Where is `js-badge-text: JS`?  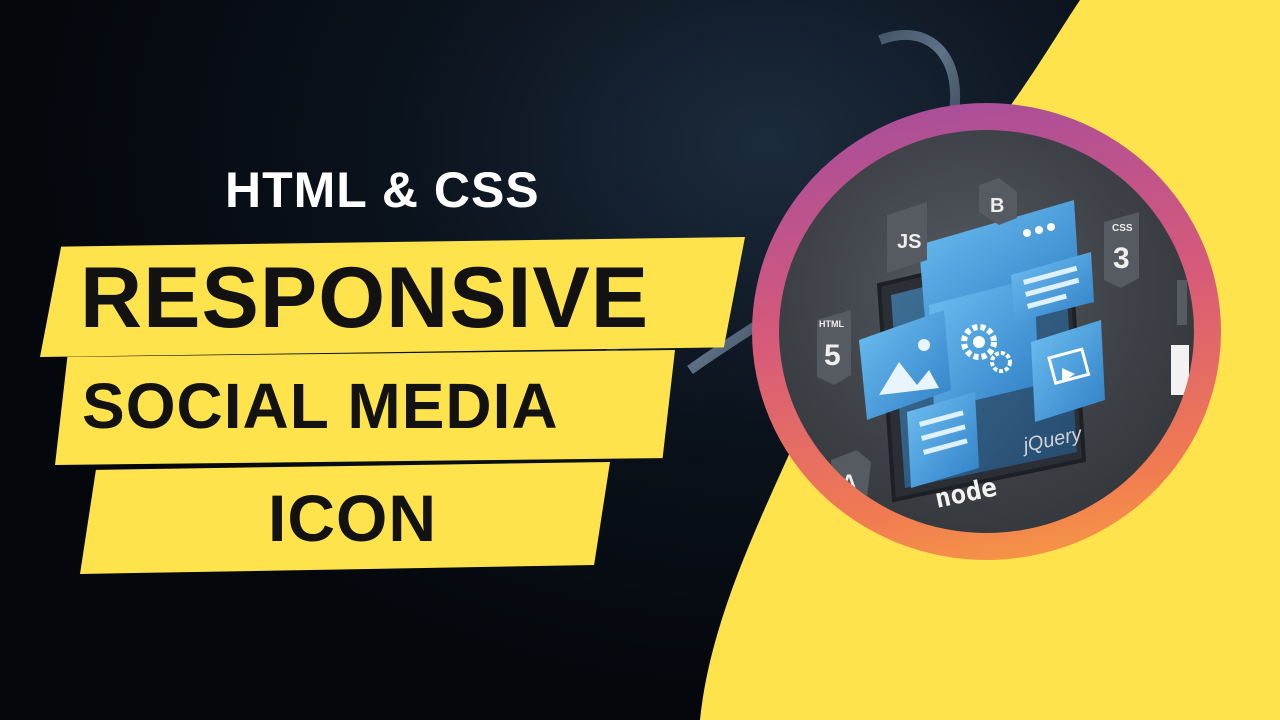 js-badge-text: JS is located at coordinates (909, 242).